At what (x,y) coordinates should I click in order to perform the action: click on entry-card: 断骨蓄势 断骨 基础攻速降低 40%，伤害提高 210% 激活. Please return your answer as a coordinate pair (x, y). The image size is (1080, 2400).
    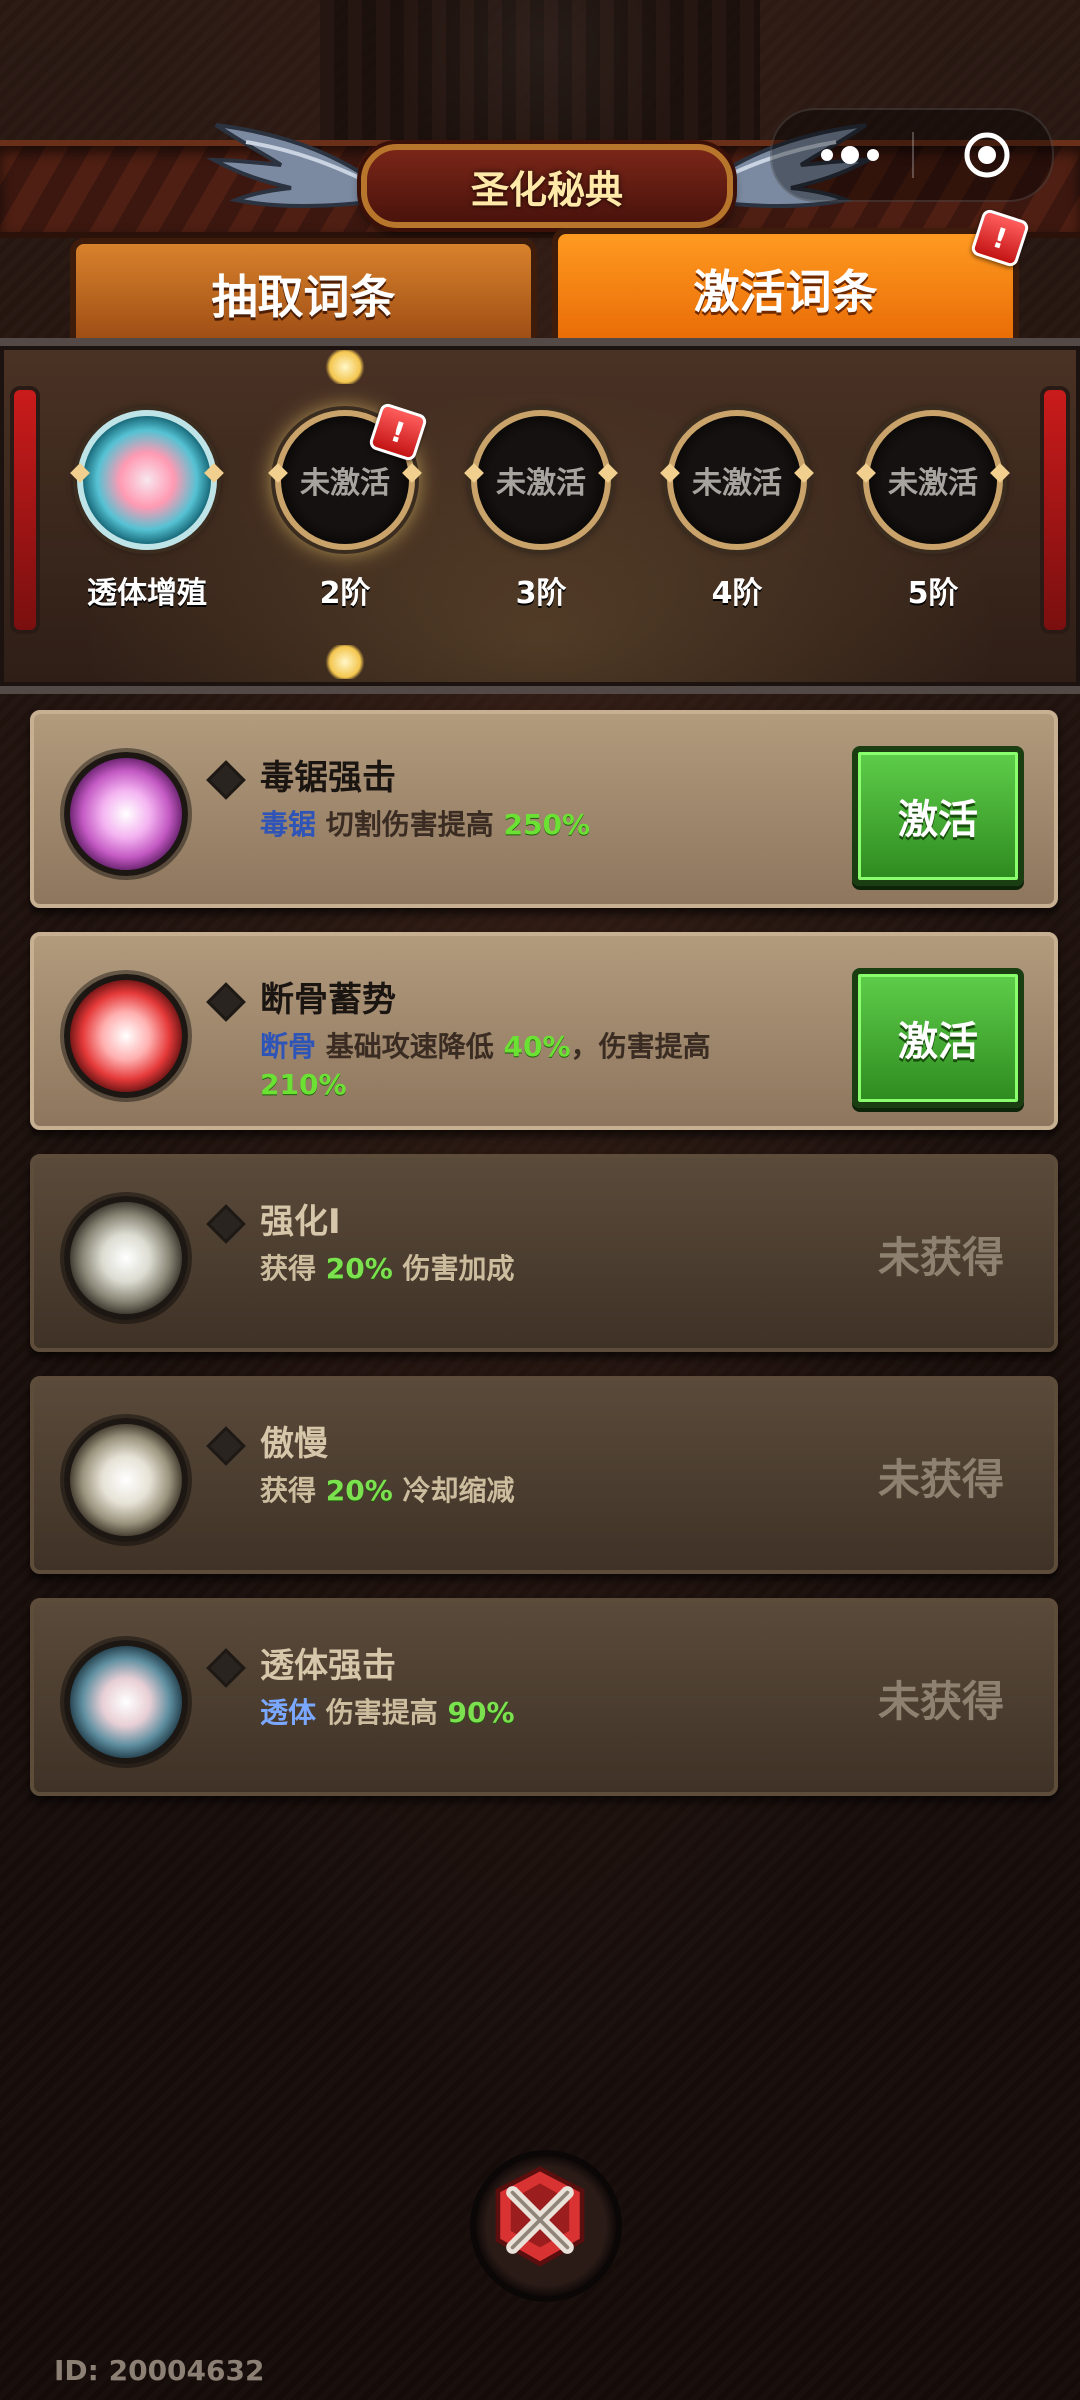
    Looking at the image, I should click on (544, 1031).